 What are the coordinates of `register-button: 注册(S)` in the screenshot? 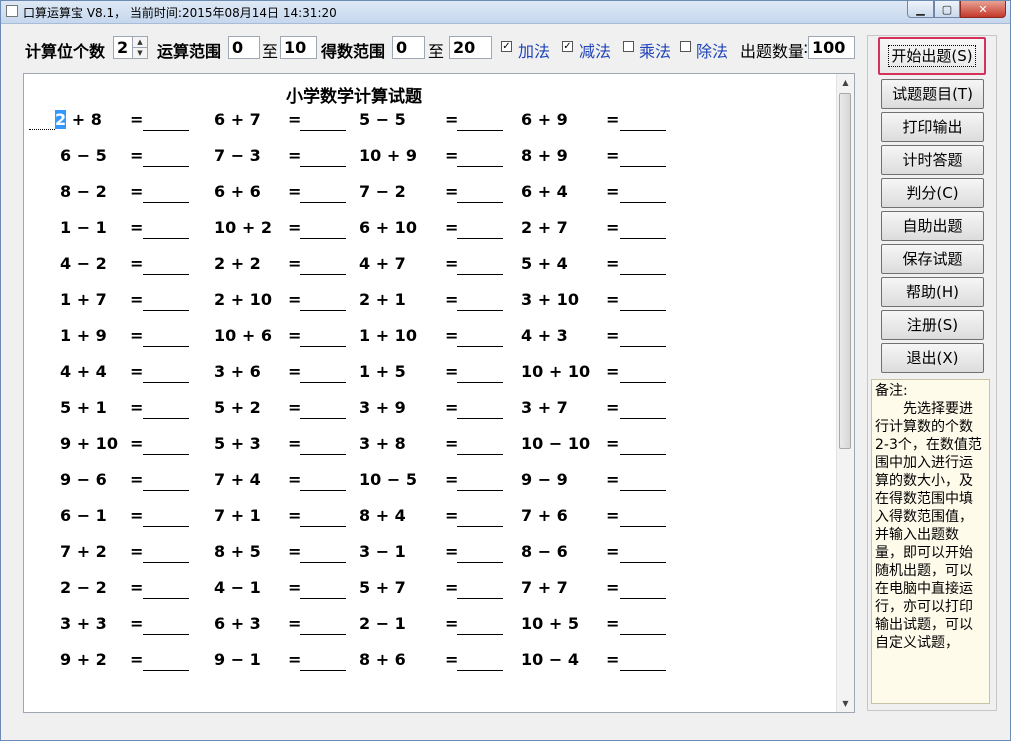 It's located at (932, 325).